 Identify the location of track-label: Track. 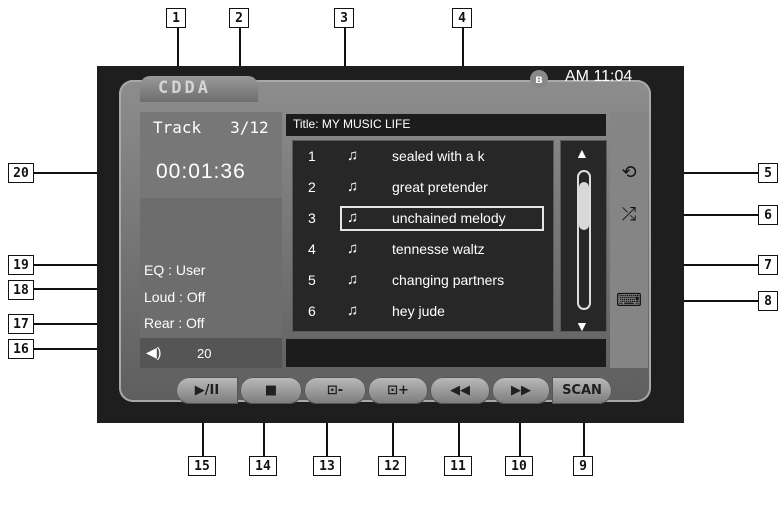
(177, 127).